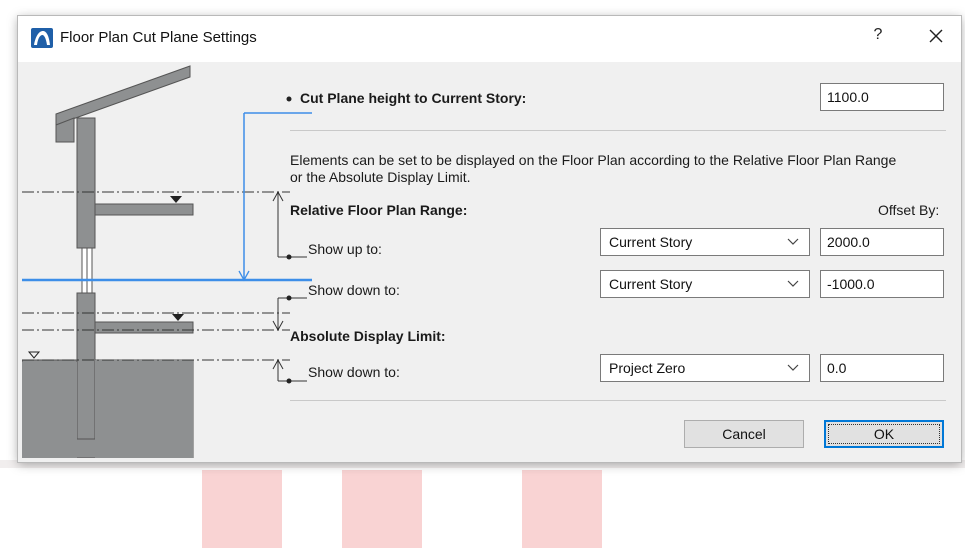 Image resolution: width=965 pixels, height=548 pixels. Describe the element at coordinates (379, 210) in the screenshot. I see `relative-range-heading: Relative Floor Plan Range:` at that location.